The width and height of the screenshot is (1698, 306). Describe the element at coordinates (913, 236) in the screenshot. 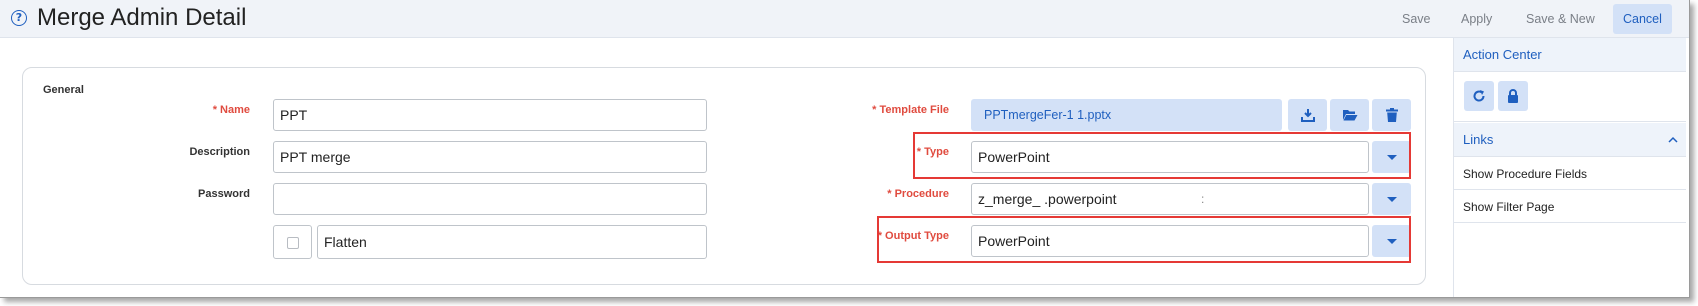

I see `output-type-label: * Output Type` at that location.